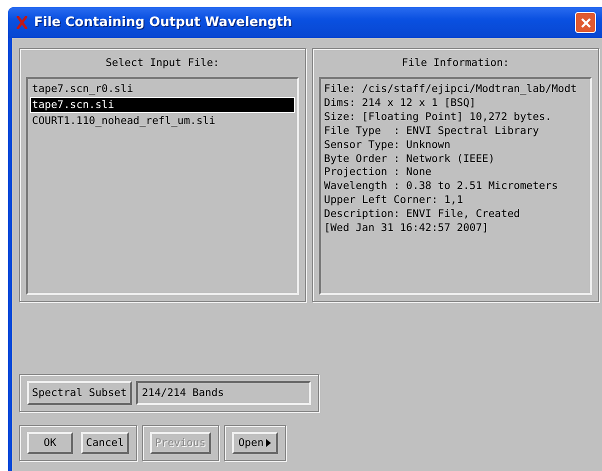  What do you see at coordinates (105, 443) in the screenshot?
I see `dialog-button: Cancel` at bounding box center [105, 443].